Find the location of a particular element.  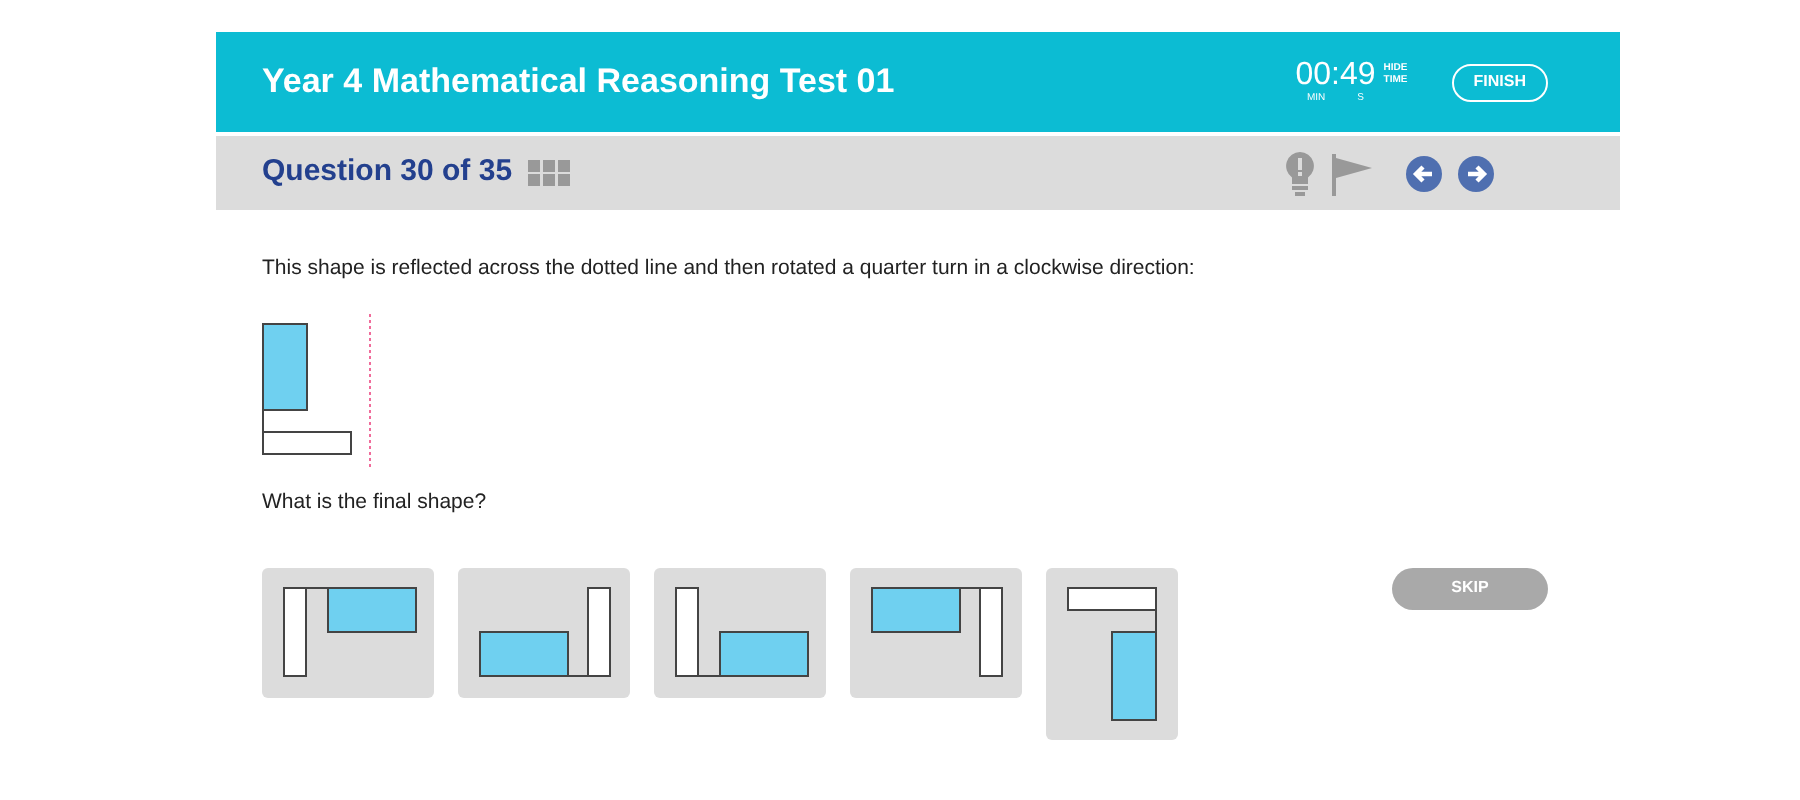

timer: 00:49 is located at coordinates (1335, 76).